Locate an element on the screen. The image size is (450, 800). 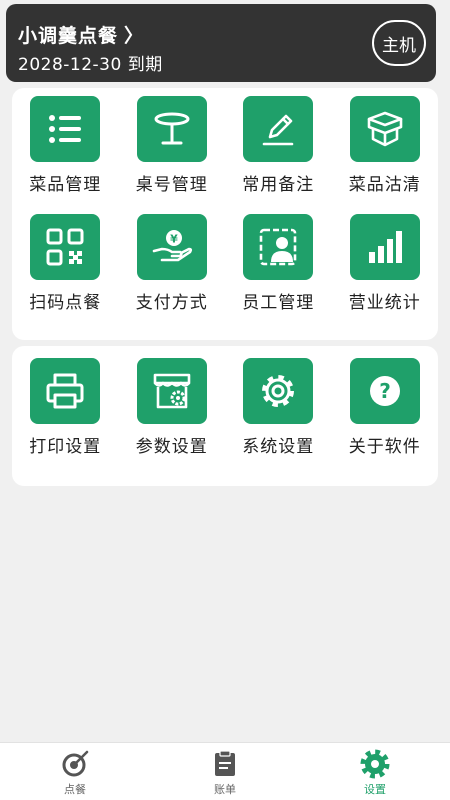
bar-chart-icon is located at coordinates (384, 247).